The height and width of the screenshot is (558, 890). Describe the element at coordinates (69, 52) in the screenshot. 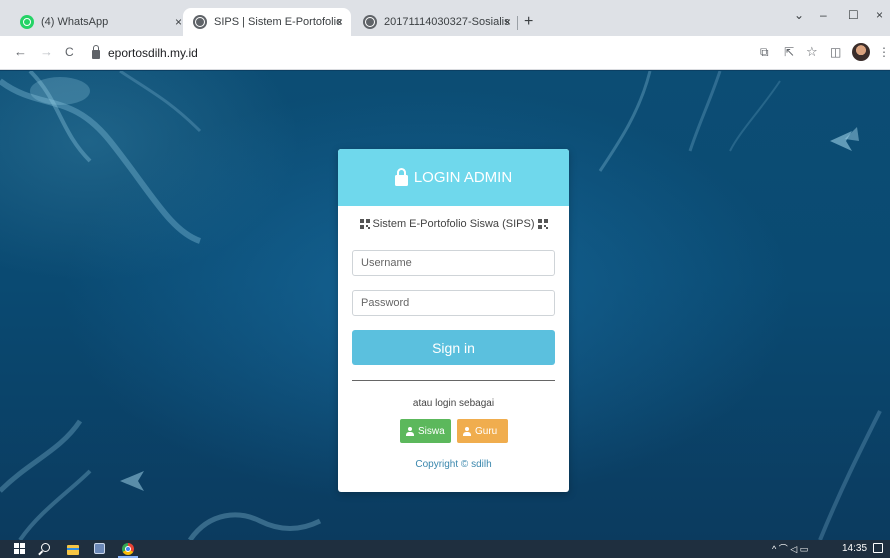

I see `reload-button: C` at that location.